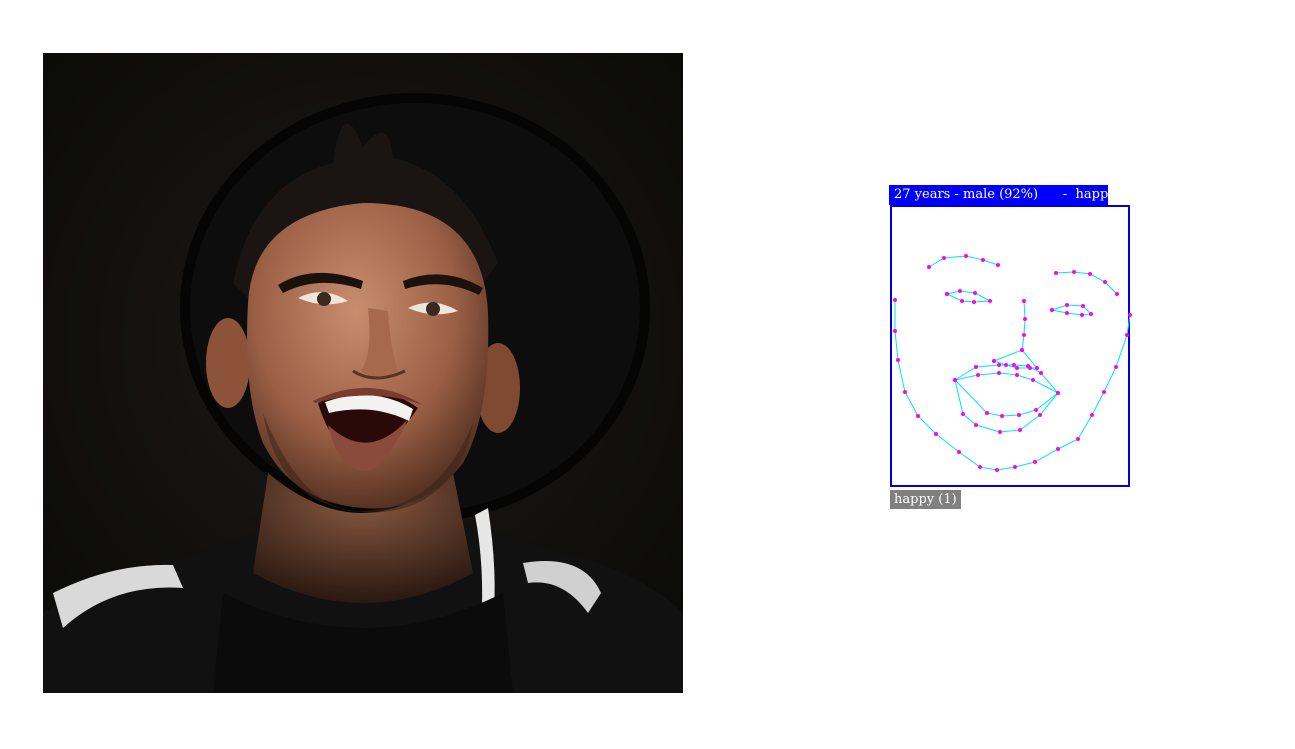 This screenshot has height=749, width=1295. Describe the element at coordinates (969, 296) in the screenshot. I see `left-eye-landmark-line` at that location.